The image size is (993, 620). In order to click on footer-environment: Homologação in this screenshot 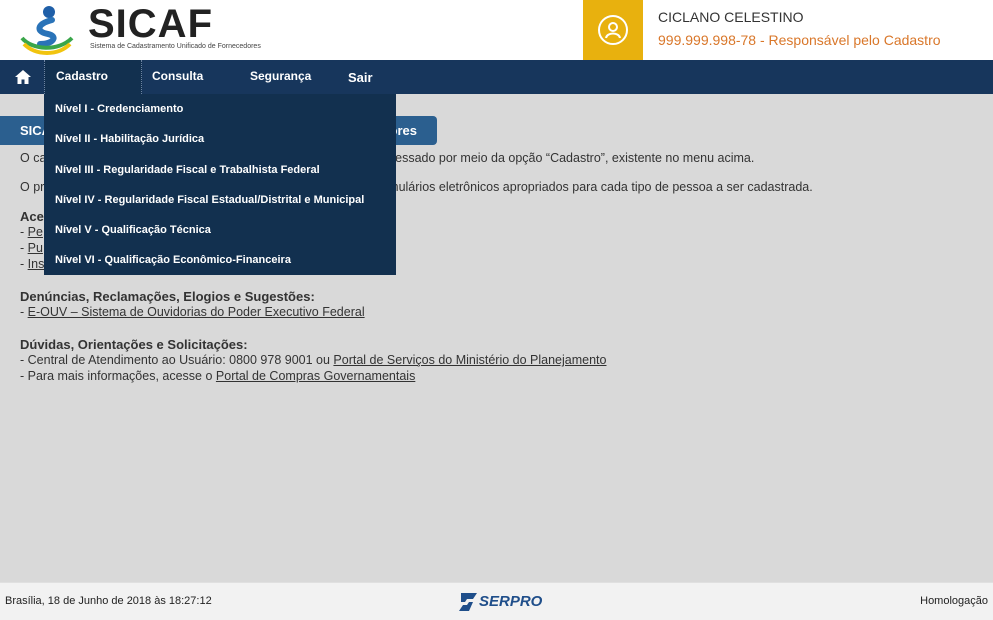, I will do `click(954, 601)`.